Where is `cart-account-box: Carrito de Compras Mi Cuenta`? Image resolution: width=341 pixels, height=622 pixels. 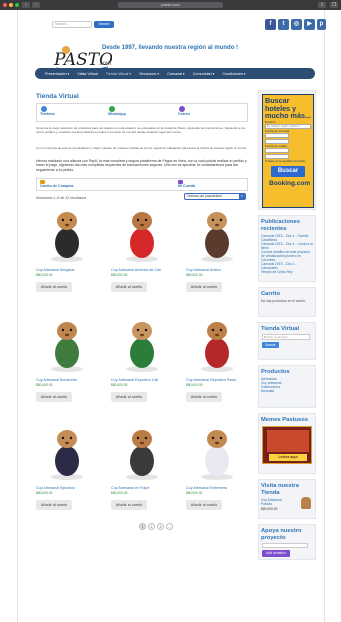
cart-account-box: Carrito de Compras Mi Cuenta is located at coordinates (142, 184).